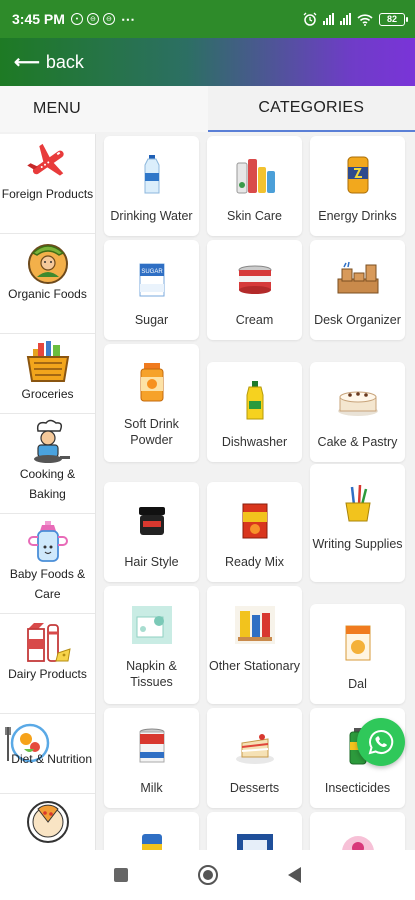  I want to click on dessert-icon, so click(255, 747).